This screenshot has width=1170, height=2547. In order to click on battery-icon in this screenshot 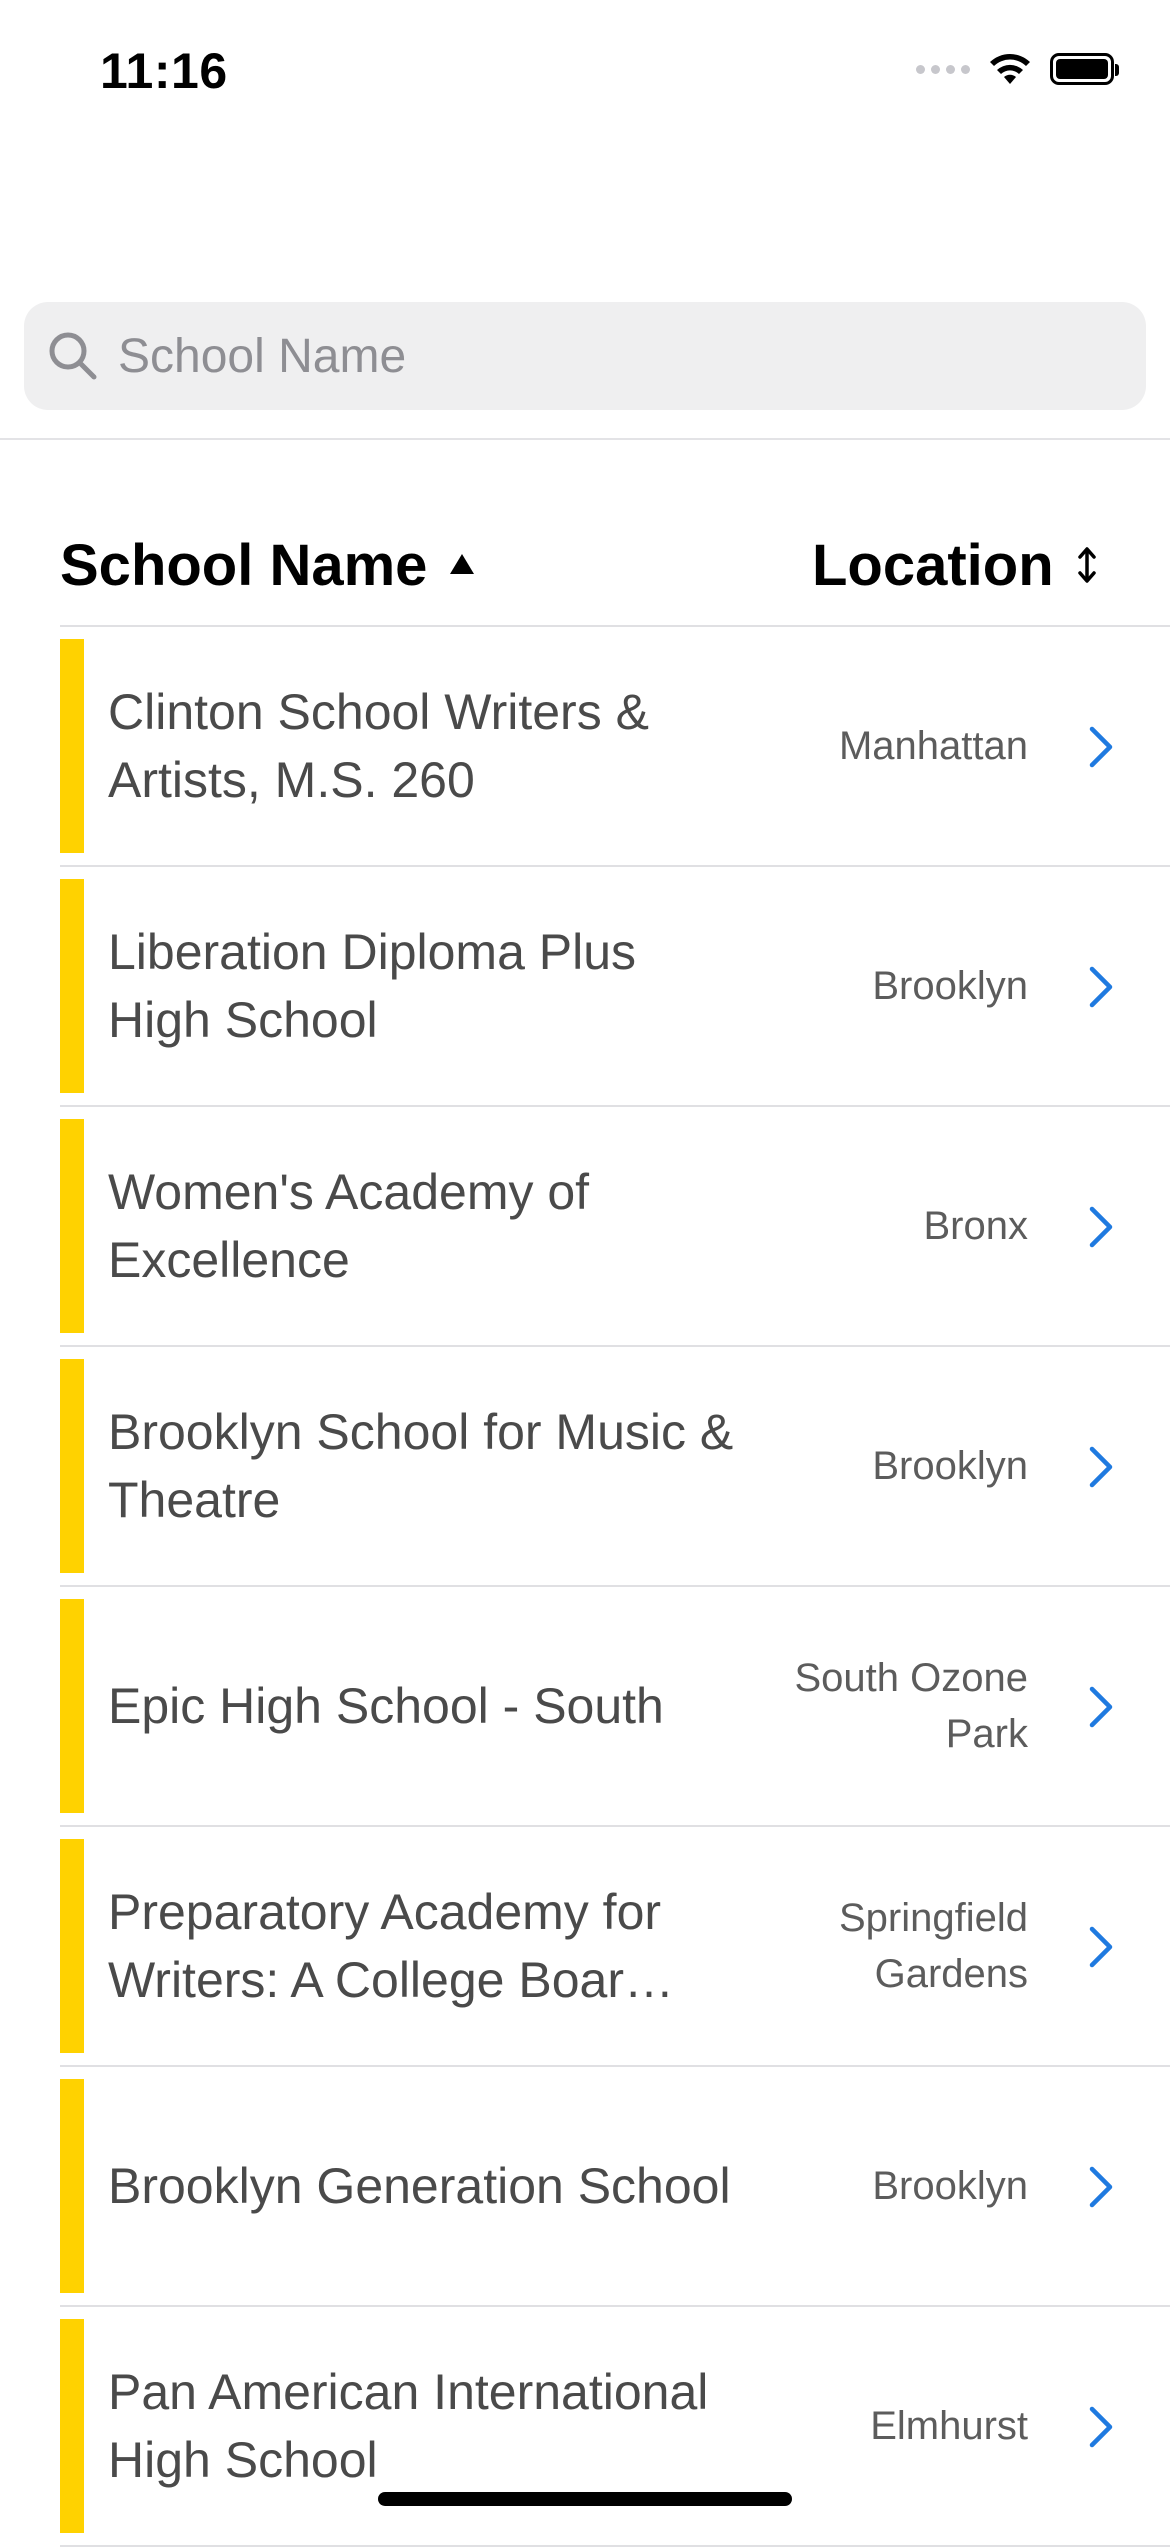, I will do `click(1084, 69)`.